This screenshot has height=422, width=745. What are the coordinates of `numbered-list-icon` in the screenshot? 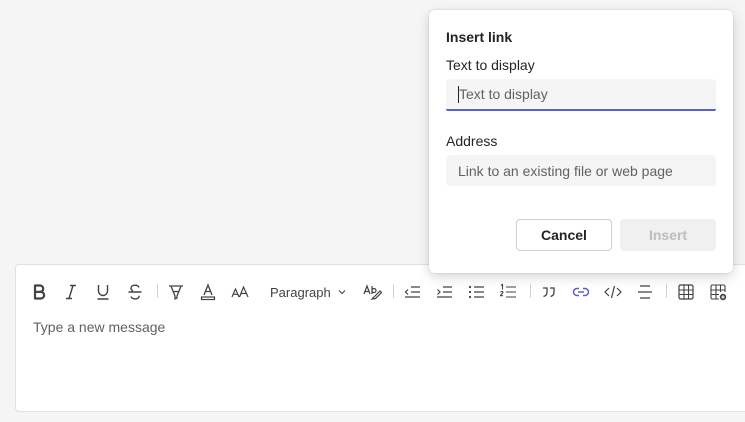 It's located at (507, 290).